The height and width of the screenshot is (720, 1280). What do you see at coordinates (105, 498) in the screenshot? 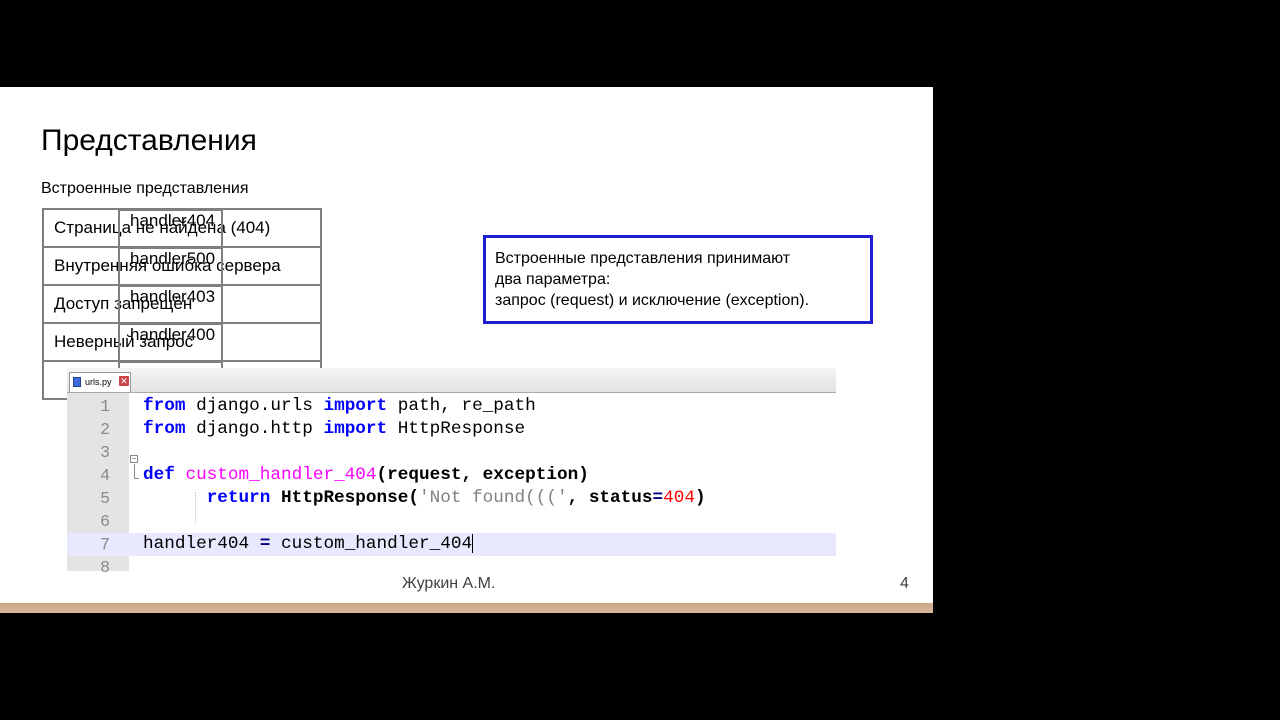
I see `line-number: 5` at bounding box center [105, 498].